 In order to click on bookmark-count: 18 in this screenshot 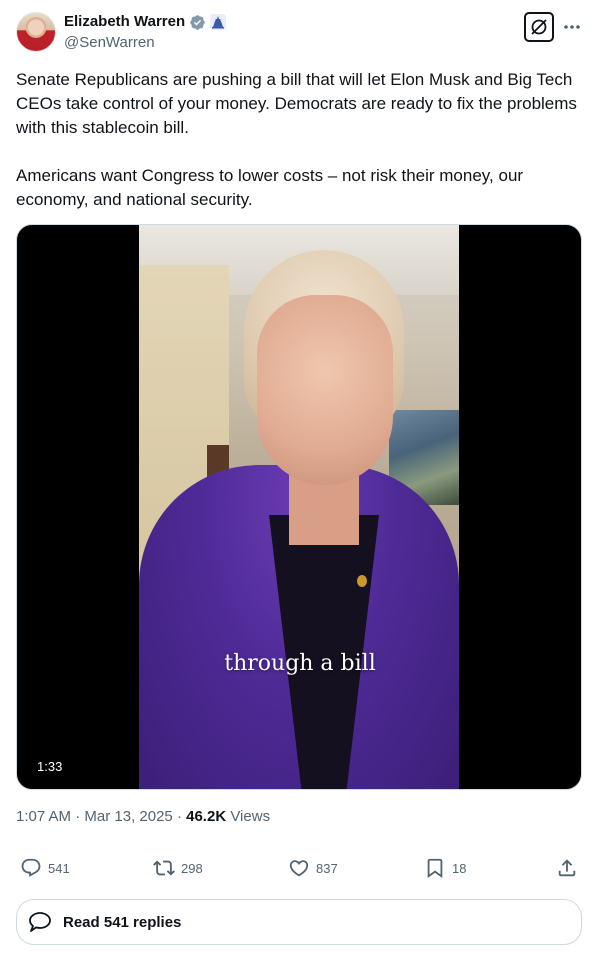, I will do `click(459, 868)`.